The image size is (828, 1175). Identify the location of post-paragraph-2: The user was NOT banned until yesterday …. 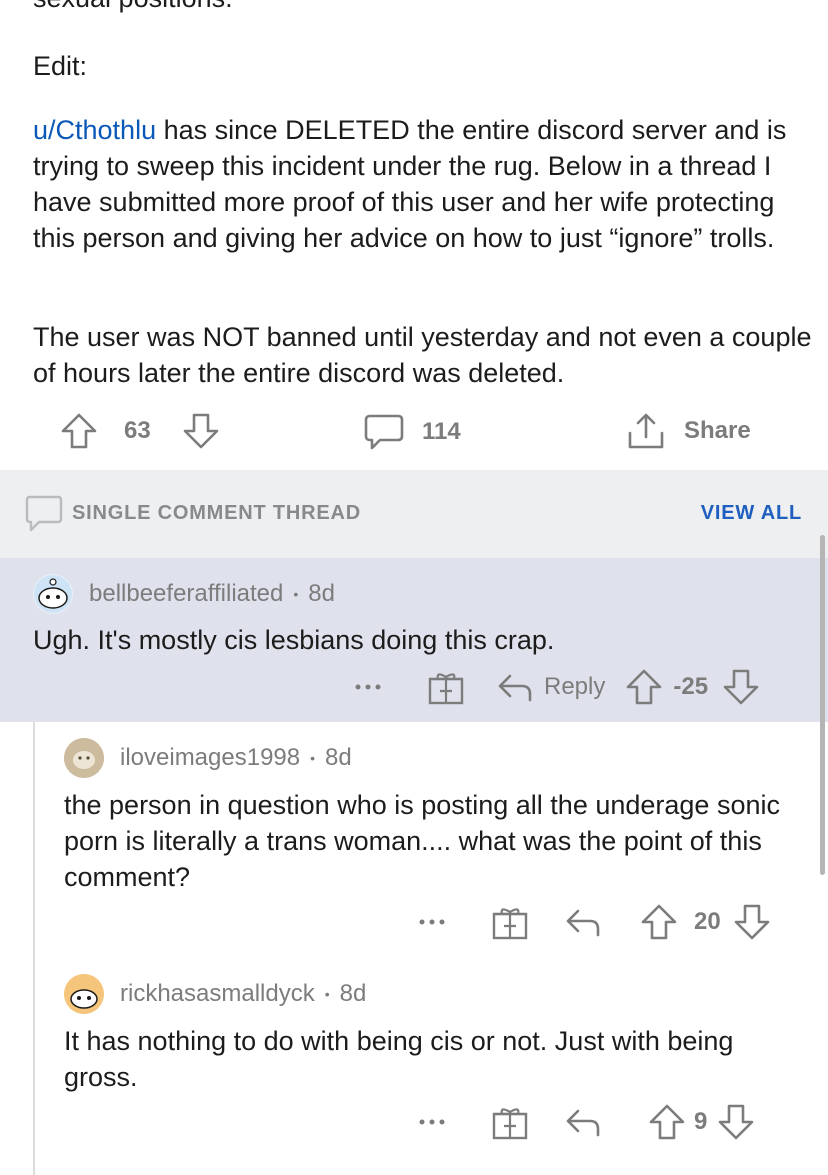
(422, 355).